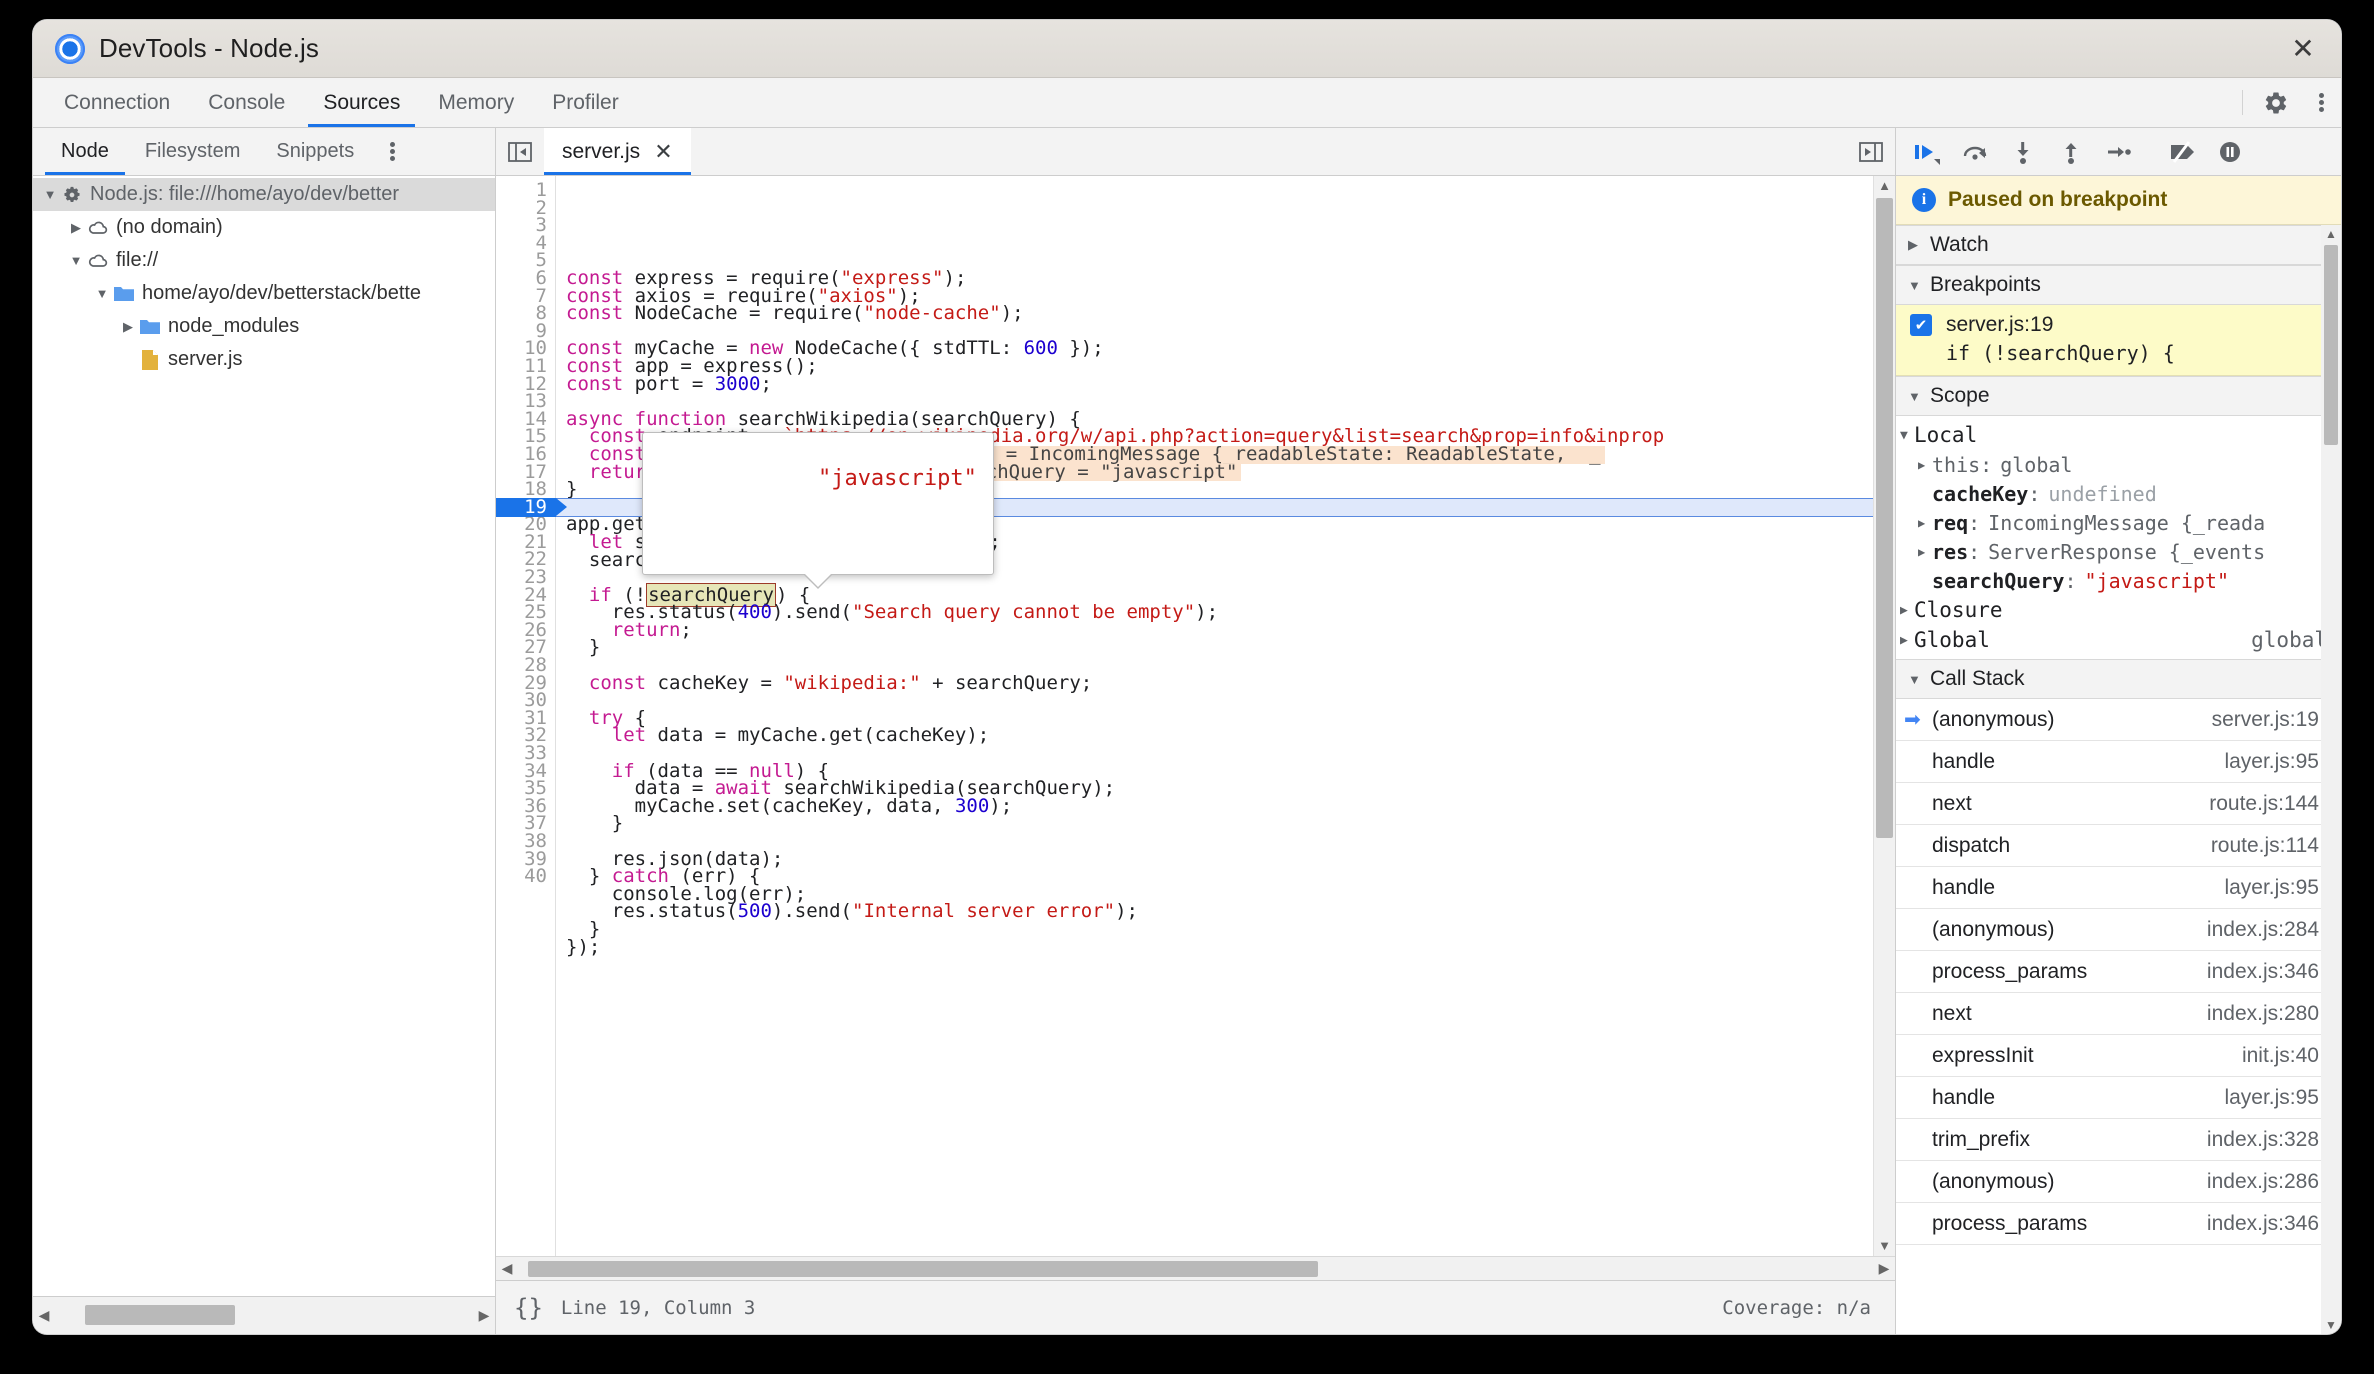  I want to click on call-stack-row: dispatch route.js:114, so click(2118, 846).